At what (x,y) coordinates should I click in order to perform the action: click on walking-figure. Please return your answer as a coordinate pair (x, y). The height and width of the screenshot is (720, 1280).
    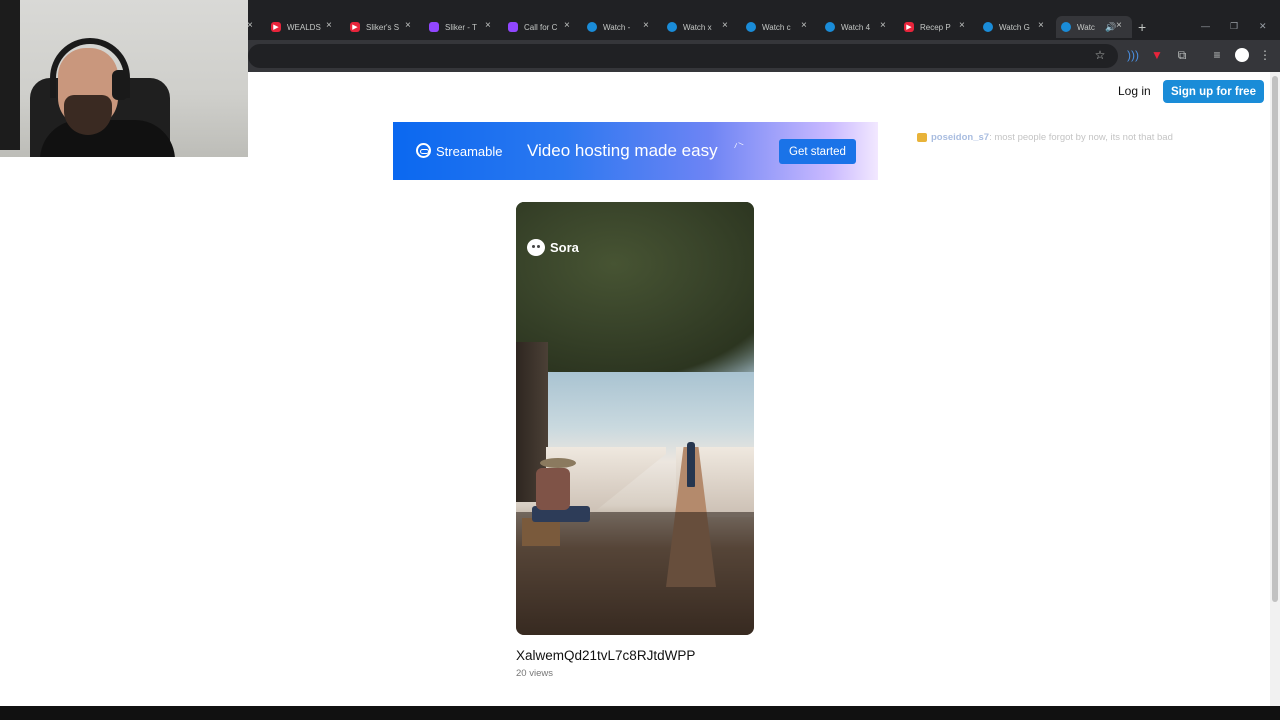
    Looking at the image, I should click on (691, 464).